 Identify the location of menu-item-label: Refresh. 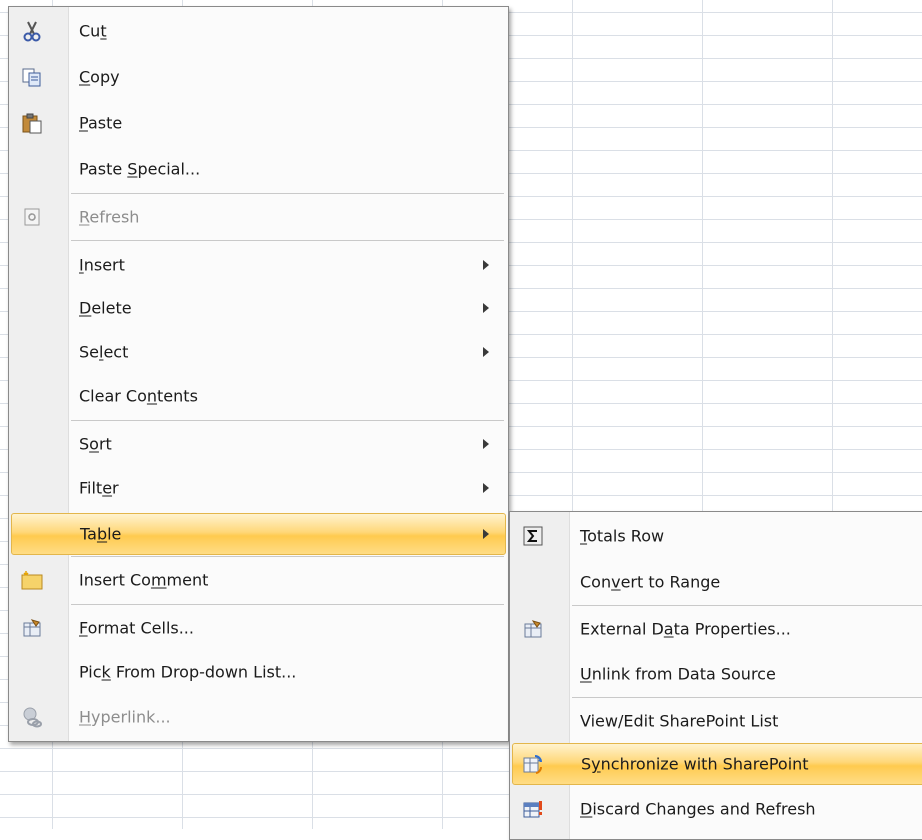
(109, 217).